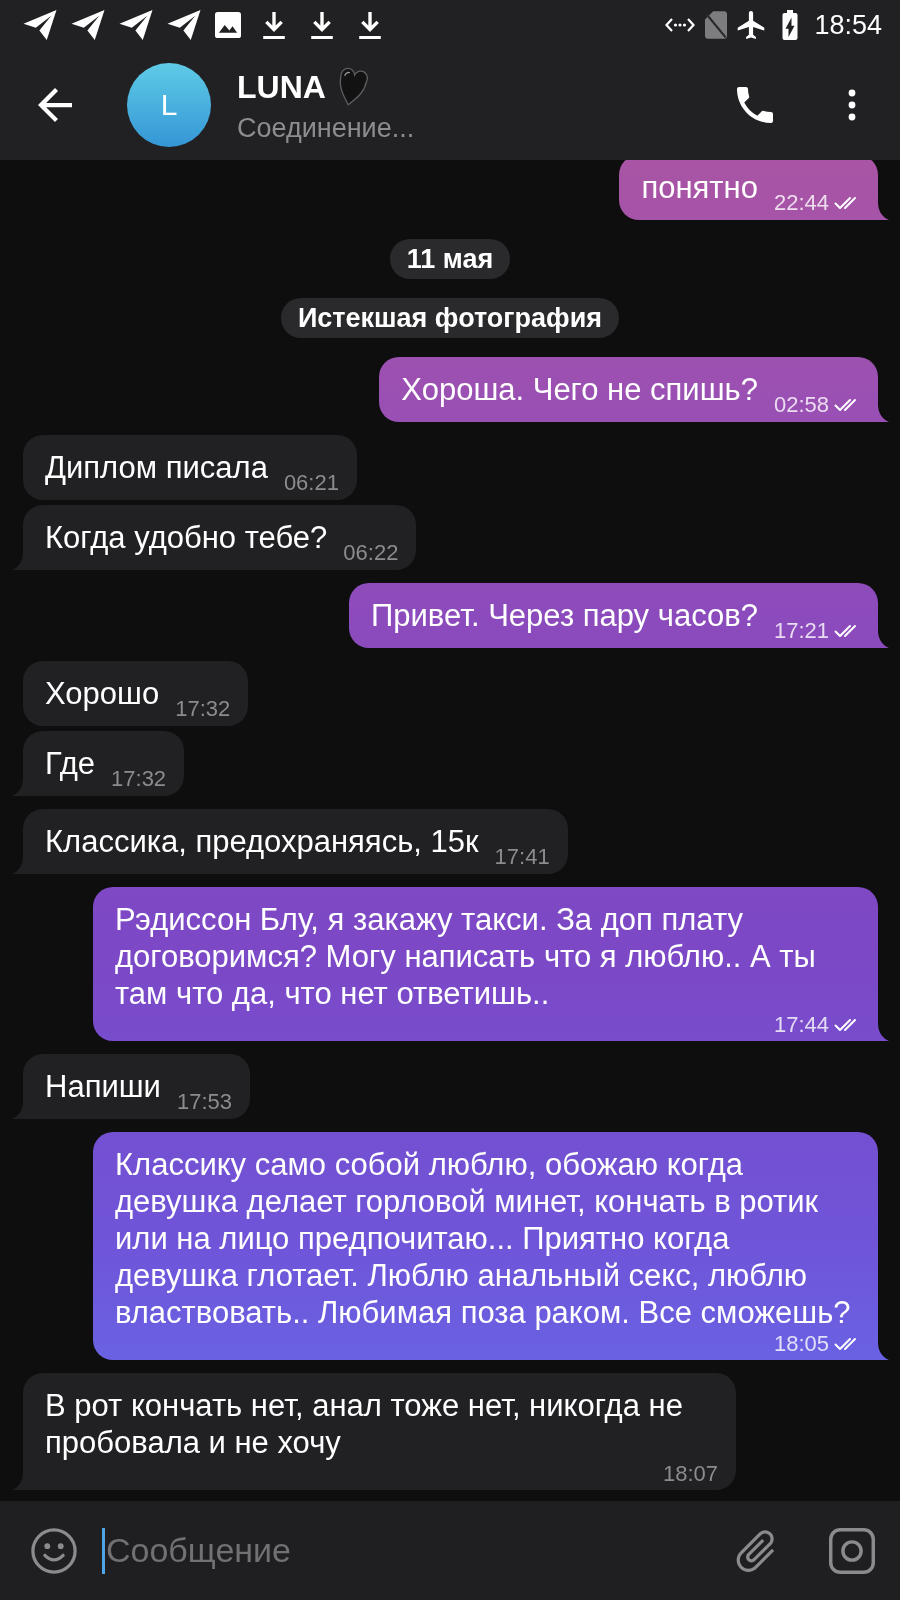  I want to click on smiley-icon, so click(54, 1550).